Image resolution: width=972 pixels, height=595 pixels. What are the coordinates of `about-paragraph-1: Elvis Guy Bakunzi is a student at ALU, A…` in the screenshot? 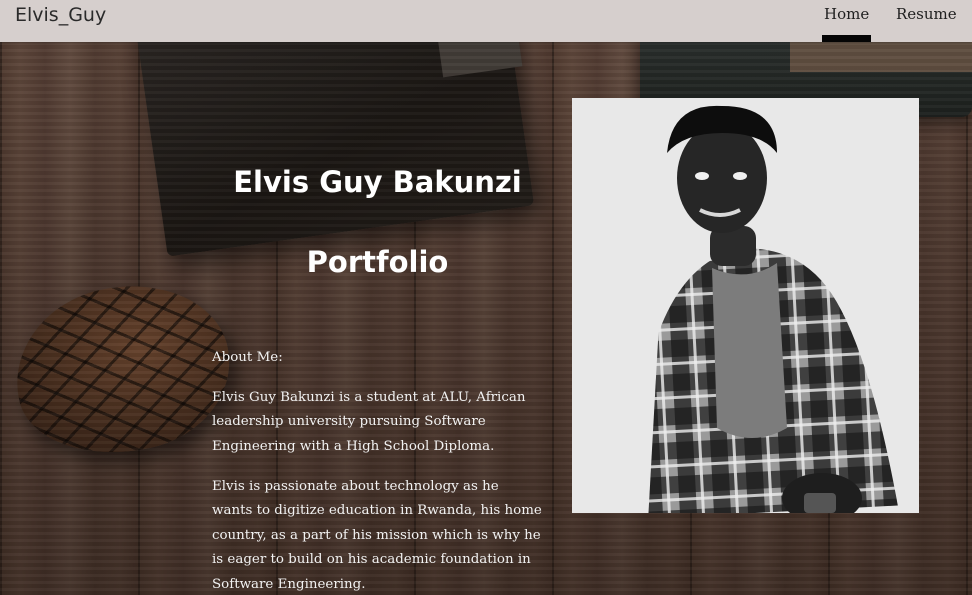 It's located at (369, 422).